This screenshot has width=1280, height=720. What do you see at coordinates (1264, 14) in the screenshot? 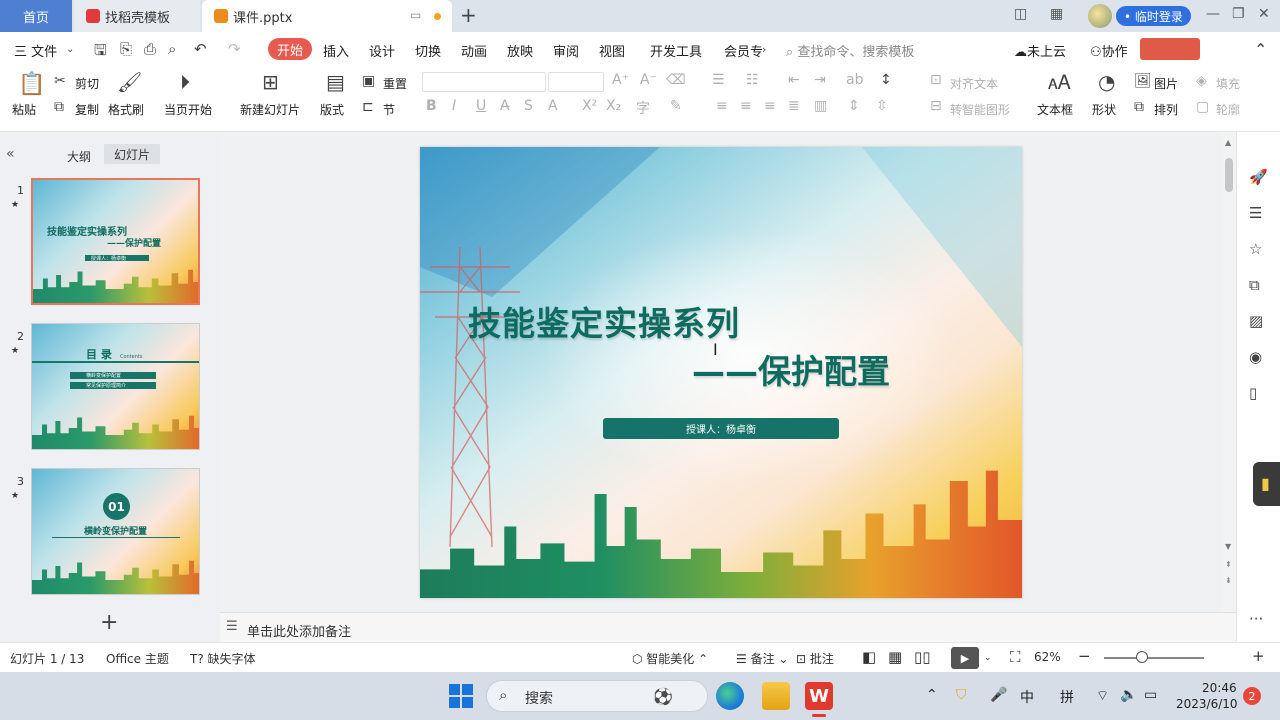
I see `close-icon: ✕` at bounding box center [1264, 14].